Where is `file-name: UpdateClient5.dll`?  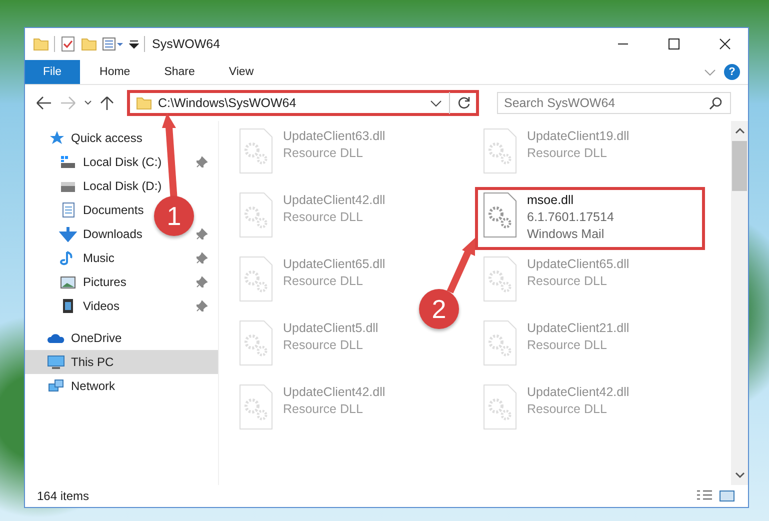 file-name: UpdateClient5.dll is located at coordinates (330, 328).